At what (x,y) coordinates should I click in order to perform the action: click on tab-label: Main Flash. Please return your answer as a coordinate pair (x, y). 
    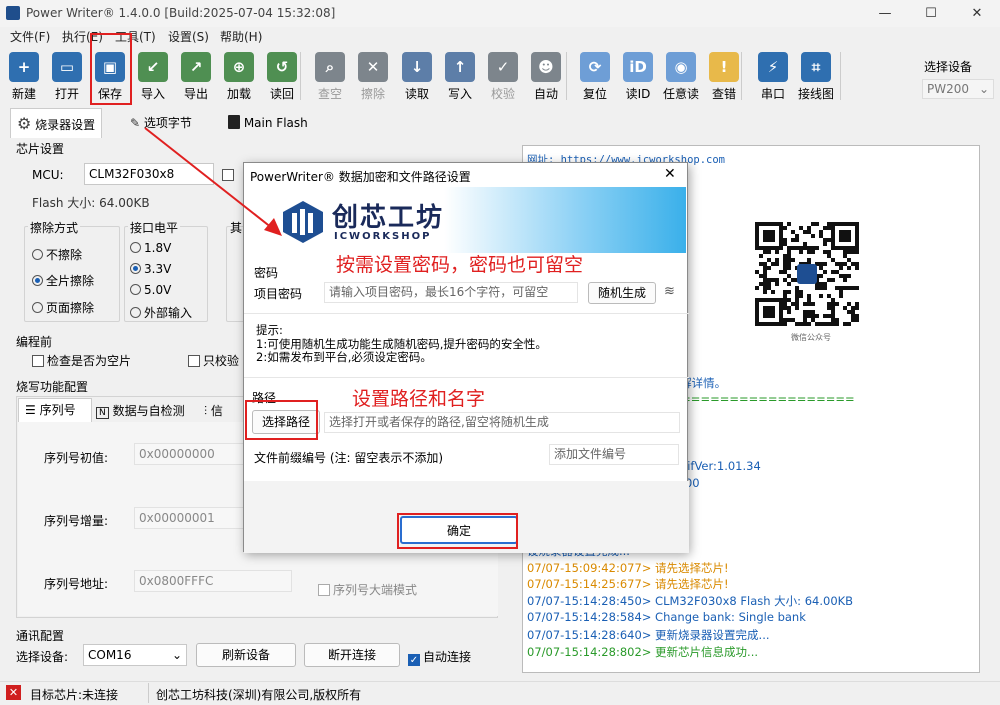
    Looking at the image, I should click on (275, 123).